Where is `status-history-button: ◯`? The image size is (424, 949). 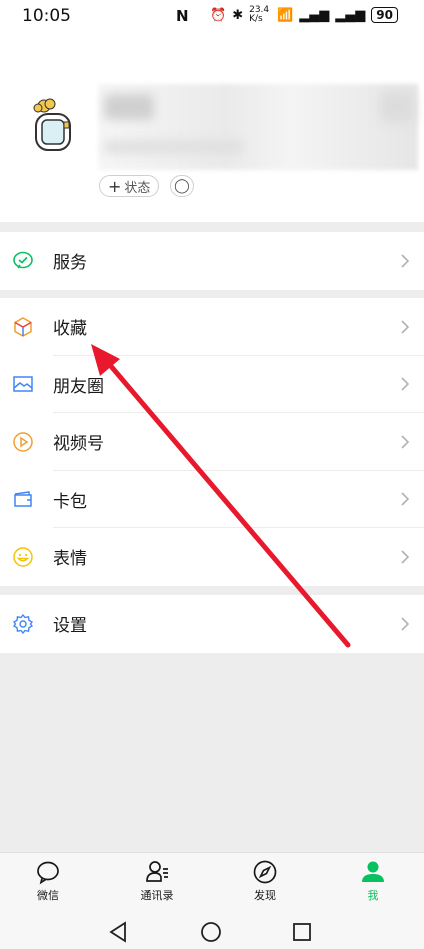
status-history-button: ◯ is located at coordinates (182, 186).